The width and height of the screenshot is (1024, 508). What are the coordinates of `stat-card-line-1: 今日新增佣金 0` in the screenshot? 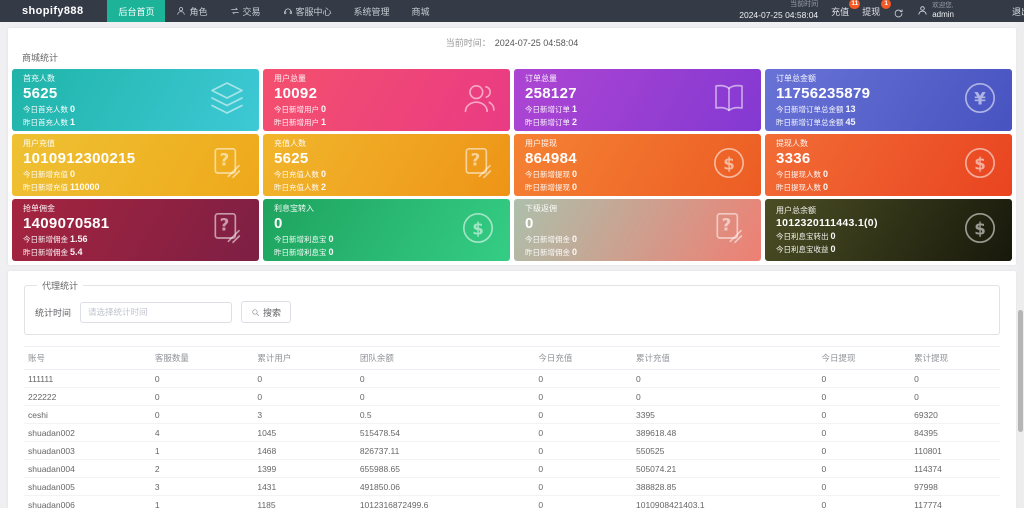 It's located at (551, 239).